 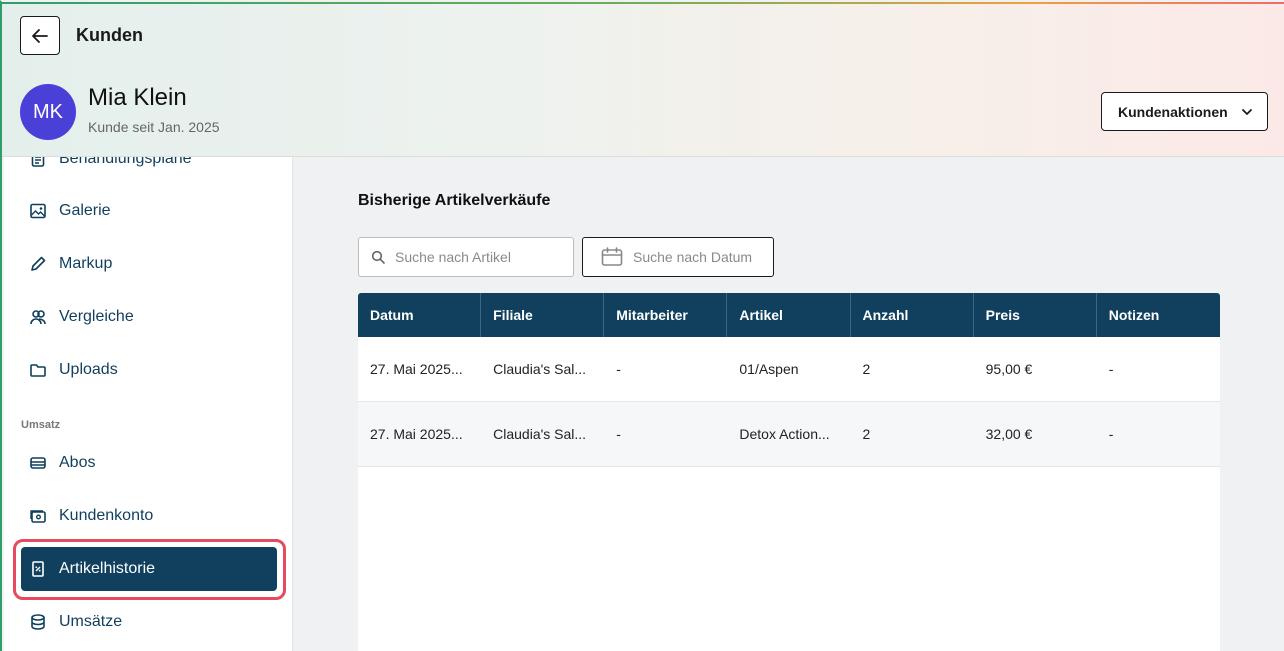 I want to click on date-search-button: Suche nach Datum, so click(x=678, y=257).